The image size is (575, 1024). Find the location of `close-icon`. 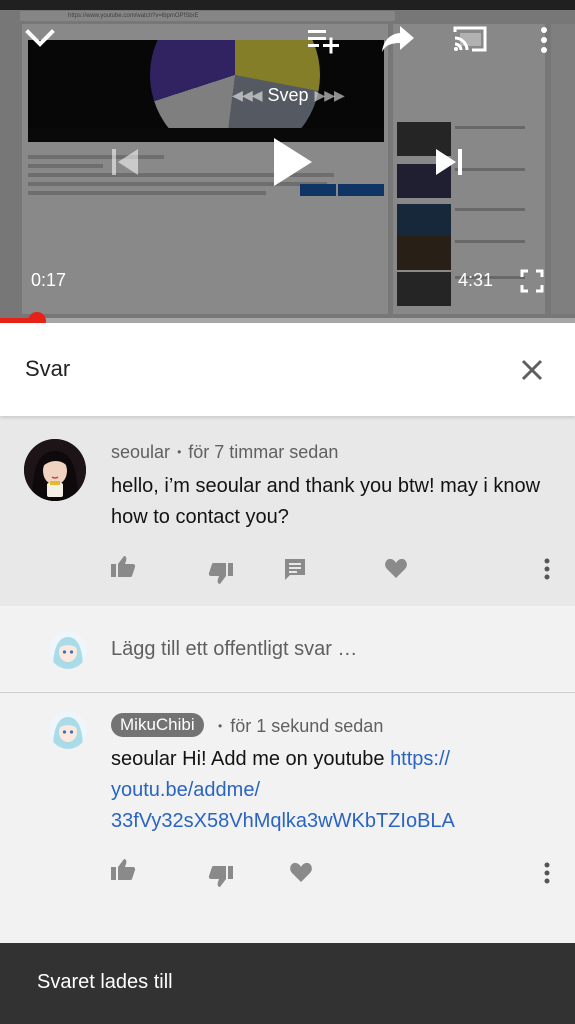

close-icon is located at coordinates (532, 370).